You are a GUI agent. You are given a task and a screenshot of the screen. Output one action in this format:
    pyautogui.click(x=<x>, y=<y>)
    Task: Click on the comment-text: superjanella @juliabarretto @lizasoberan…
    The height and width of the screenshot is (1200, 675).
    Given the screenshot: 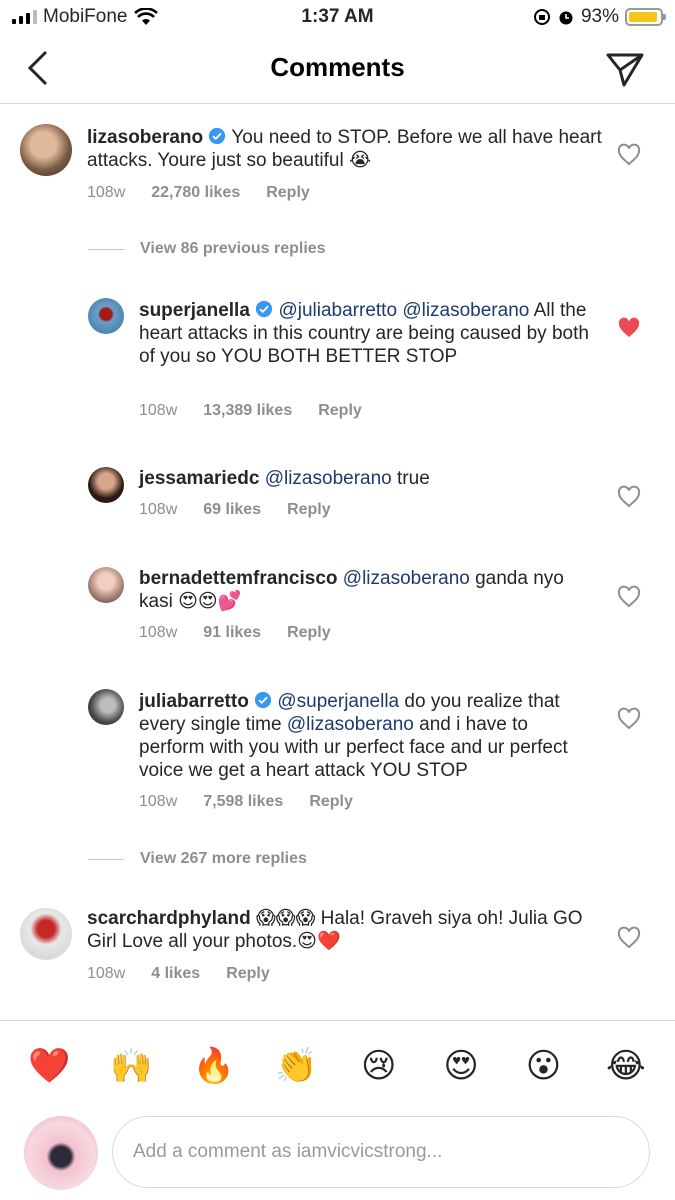 What is the action you would take?
    pyautogui.click(x=364, y=333)
    